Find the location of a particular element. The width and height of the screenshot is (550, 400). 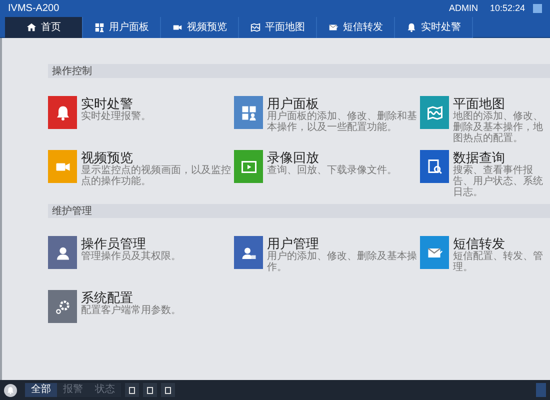

module-description: 地图的添加、修改、删除及基本操作，地图热点的配置。 is located at coordinates (498, 127).